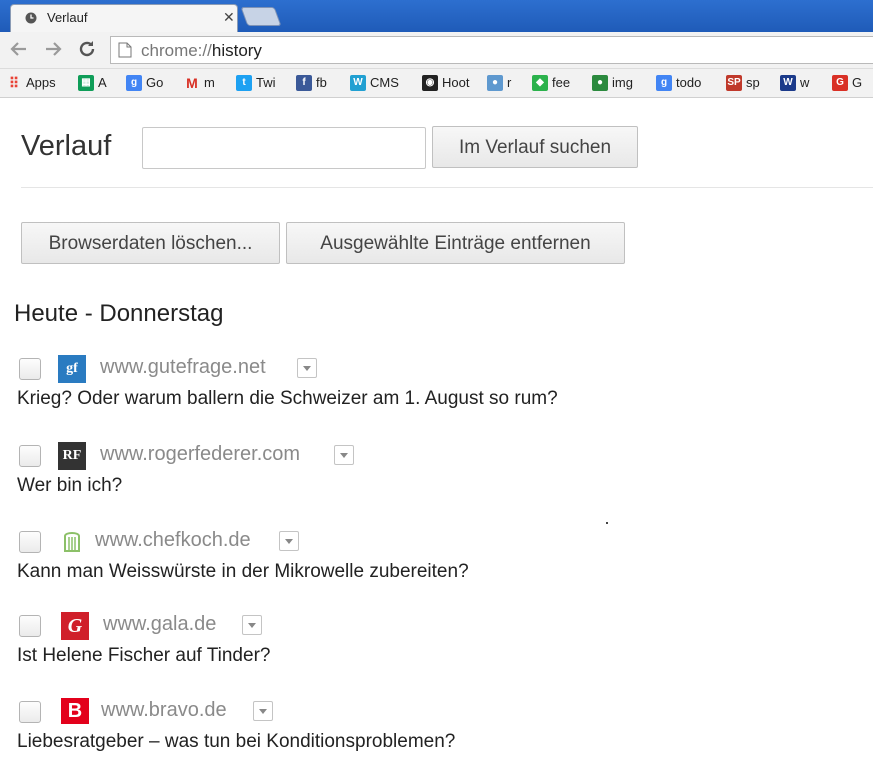 The image size is (873, 771). What do you see at coordinates (266, 83) in the screenshot?
I see `bookmark-label: Twi` at bounding box center [266, 83].